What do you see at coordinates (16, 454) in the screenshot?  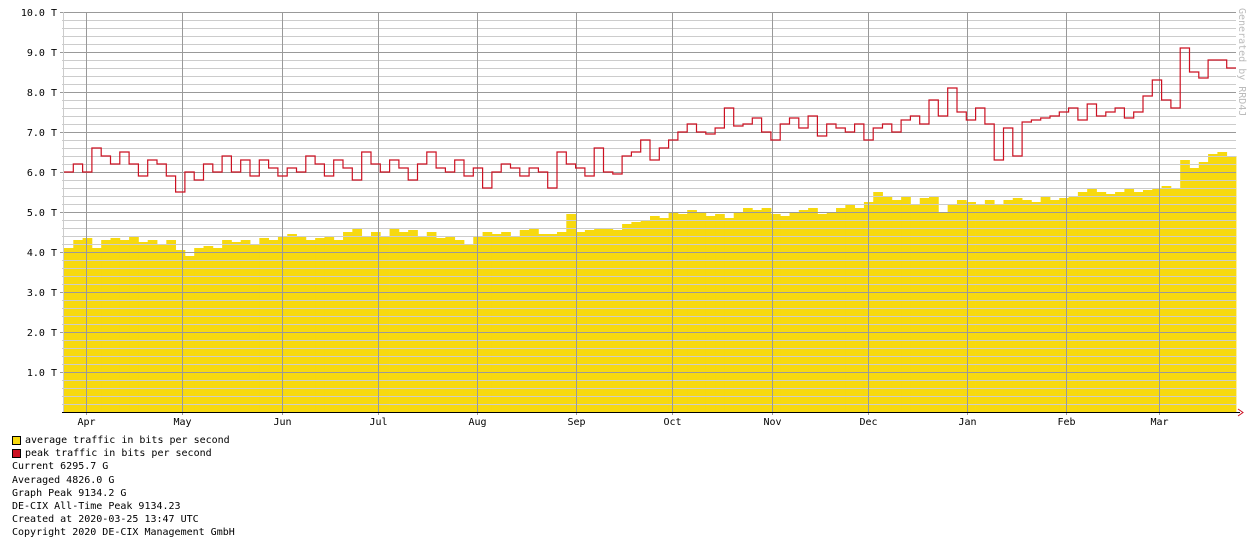 I see `peak-swatch` at bounding box center [16, 454].